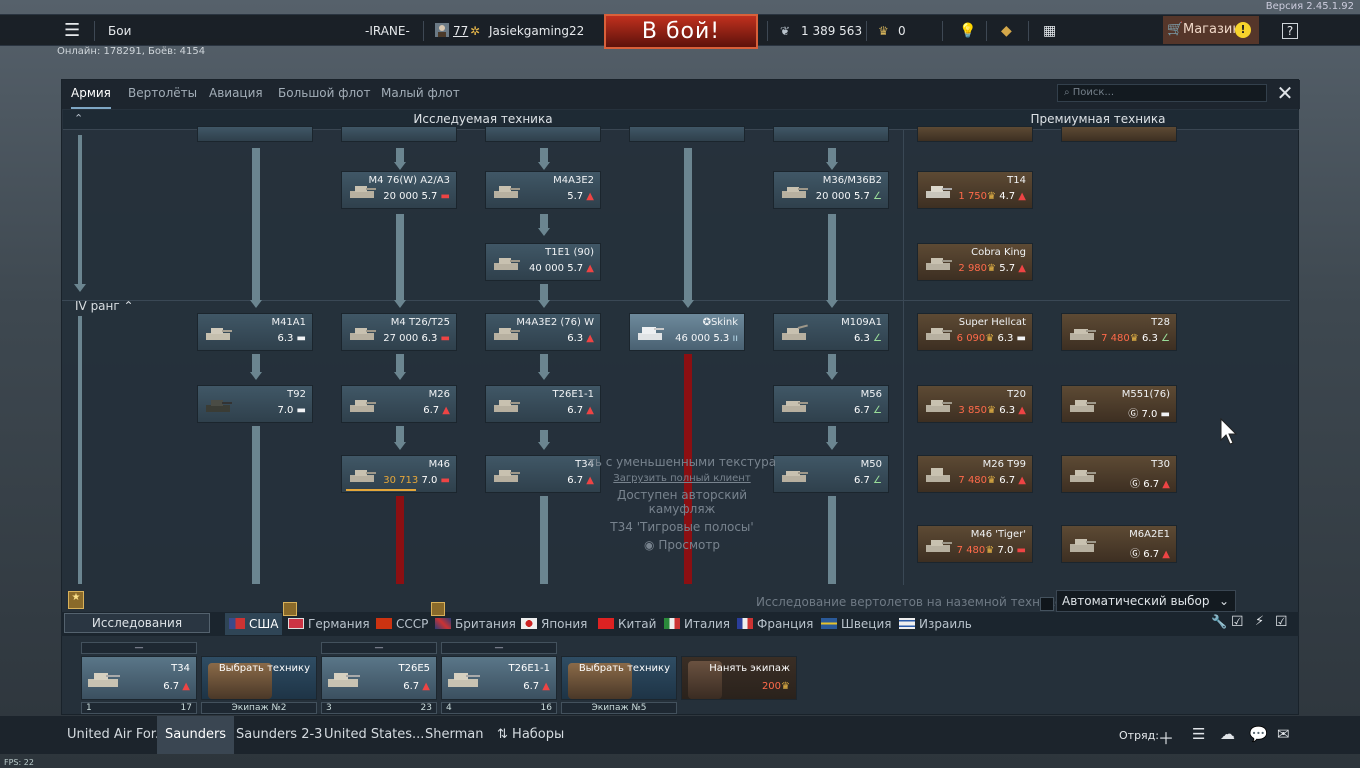 Image resolution: width=1360 pixels, height=768 pixels. What do you see at coordinates (475, 624) in the screenshot?
I see `nation-britain: Британия` at bounding box center [475, 624].